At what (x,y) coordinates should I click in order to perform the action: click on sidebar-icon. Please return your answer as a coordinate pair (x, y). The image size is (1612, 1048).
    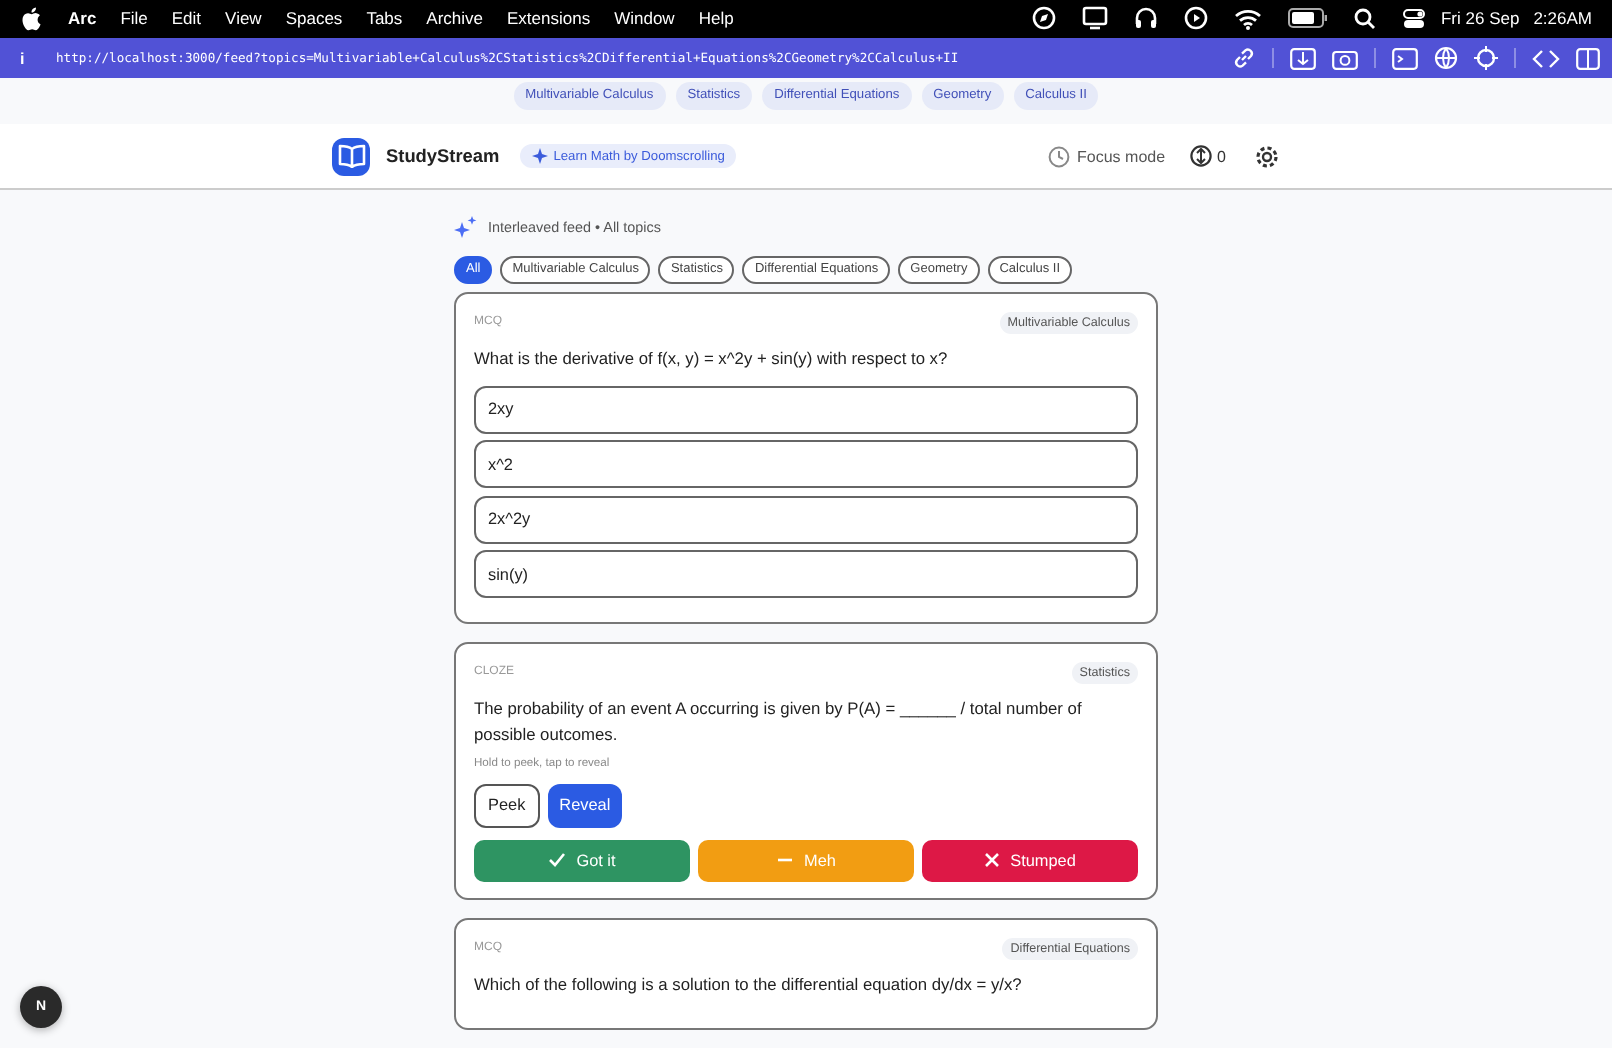
    Looking at the image, I should click on (1588, 58).